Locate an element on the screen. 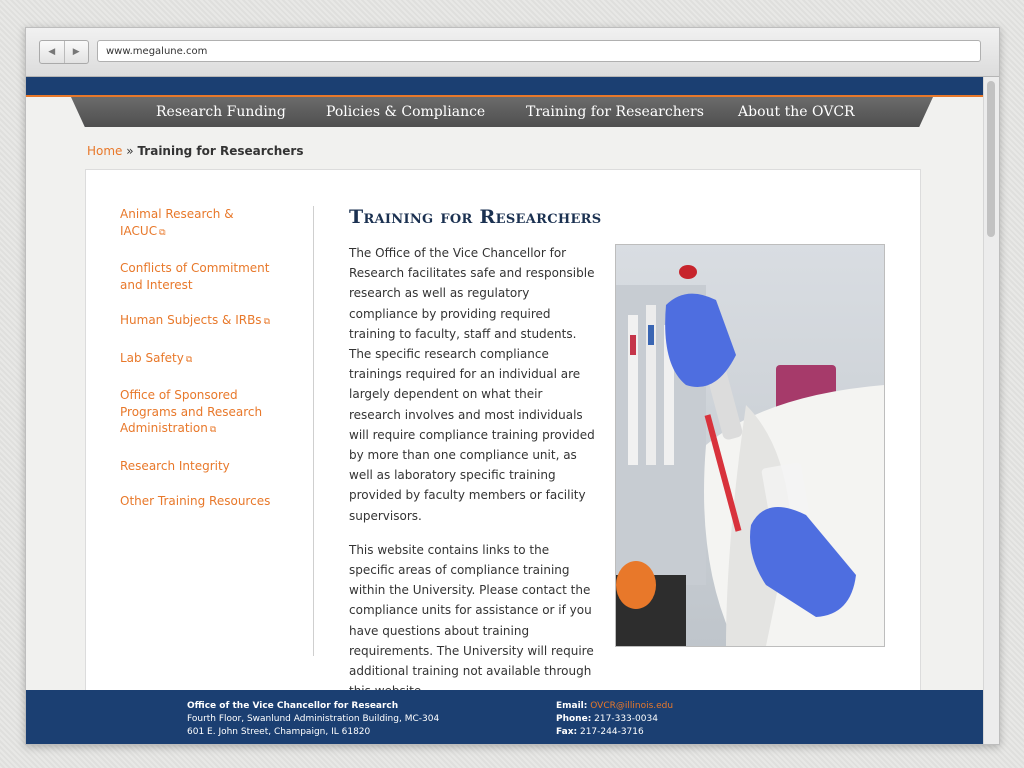 The height and width of the screenshot is (768, 1024). column-divider is located at coordinates (313, 431).